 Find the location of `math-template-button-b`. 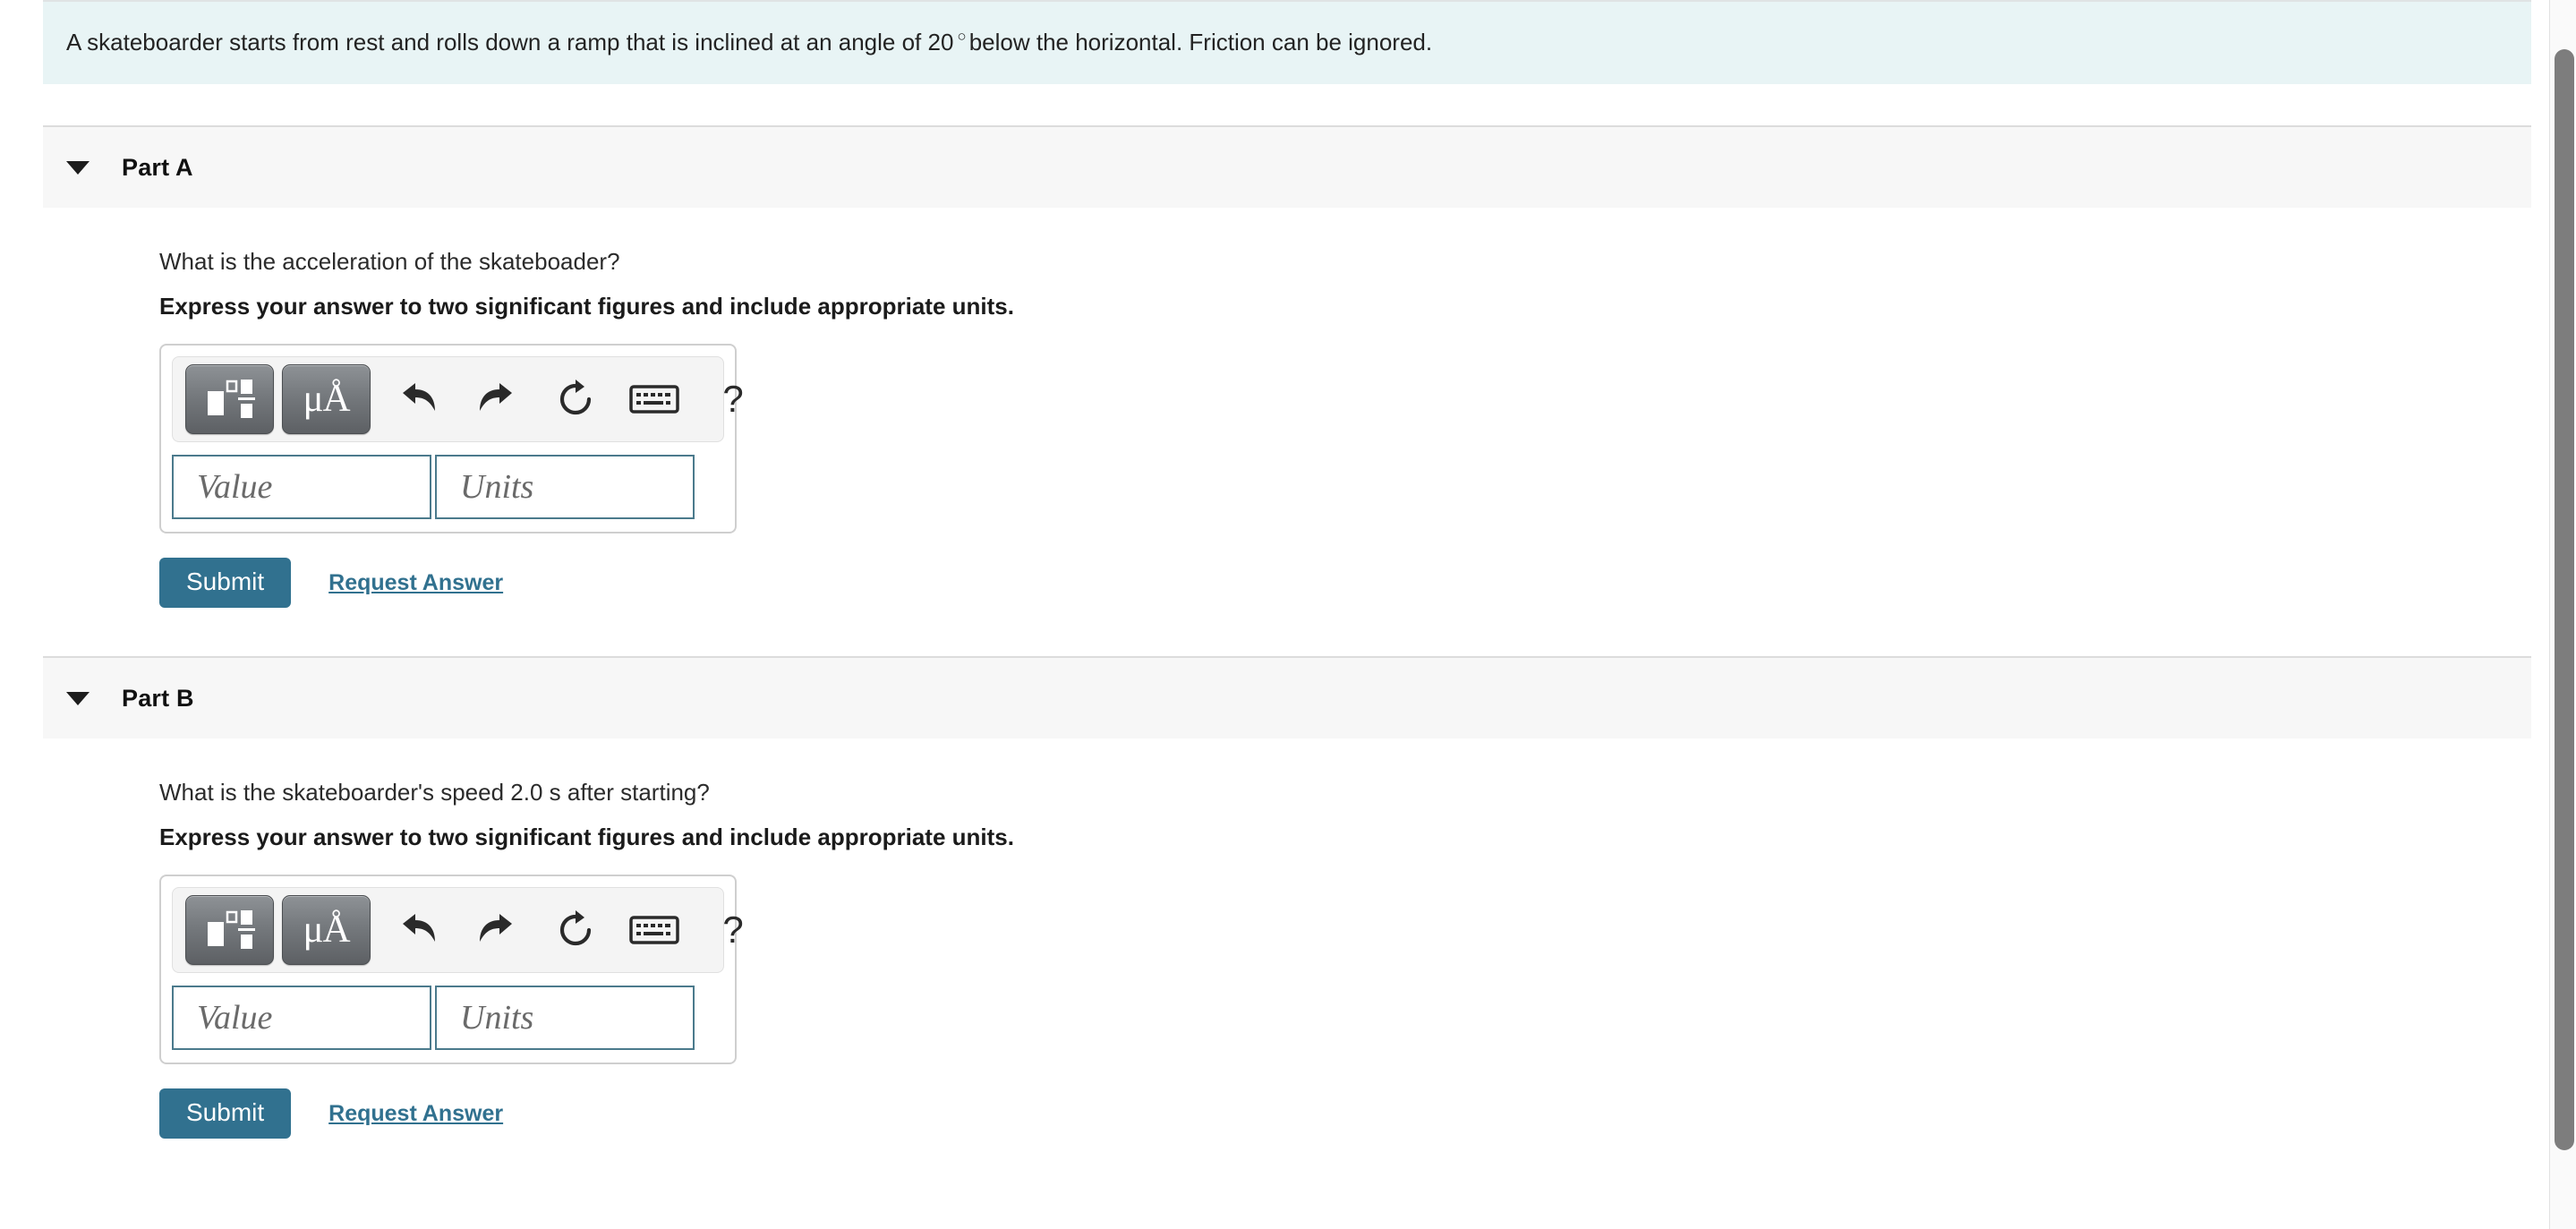

math-template-button-b is located at coordinates (229, 930).